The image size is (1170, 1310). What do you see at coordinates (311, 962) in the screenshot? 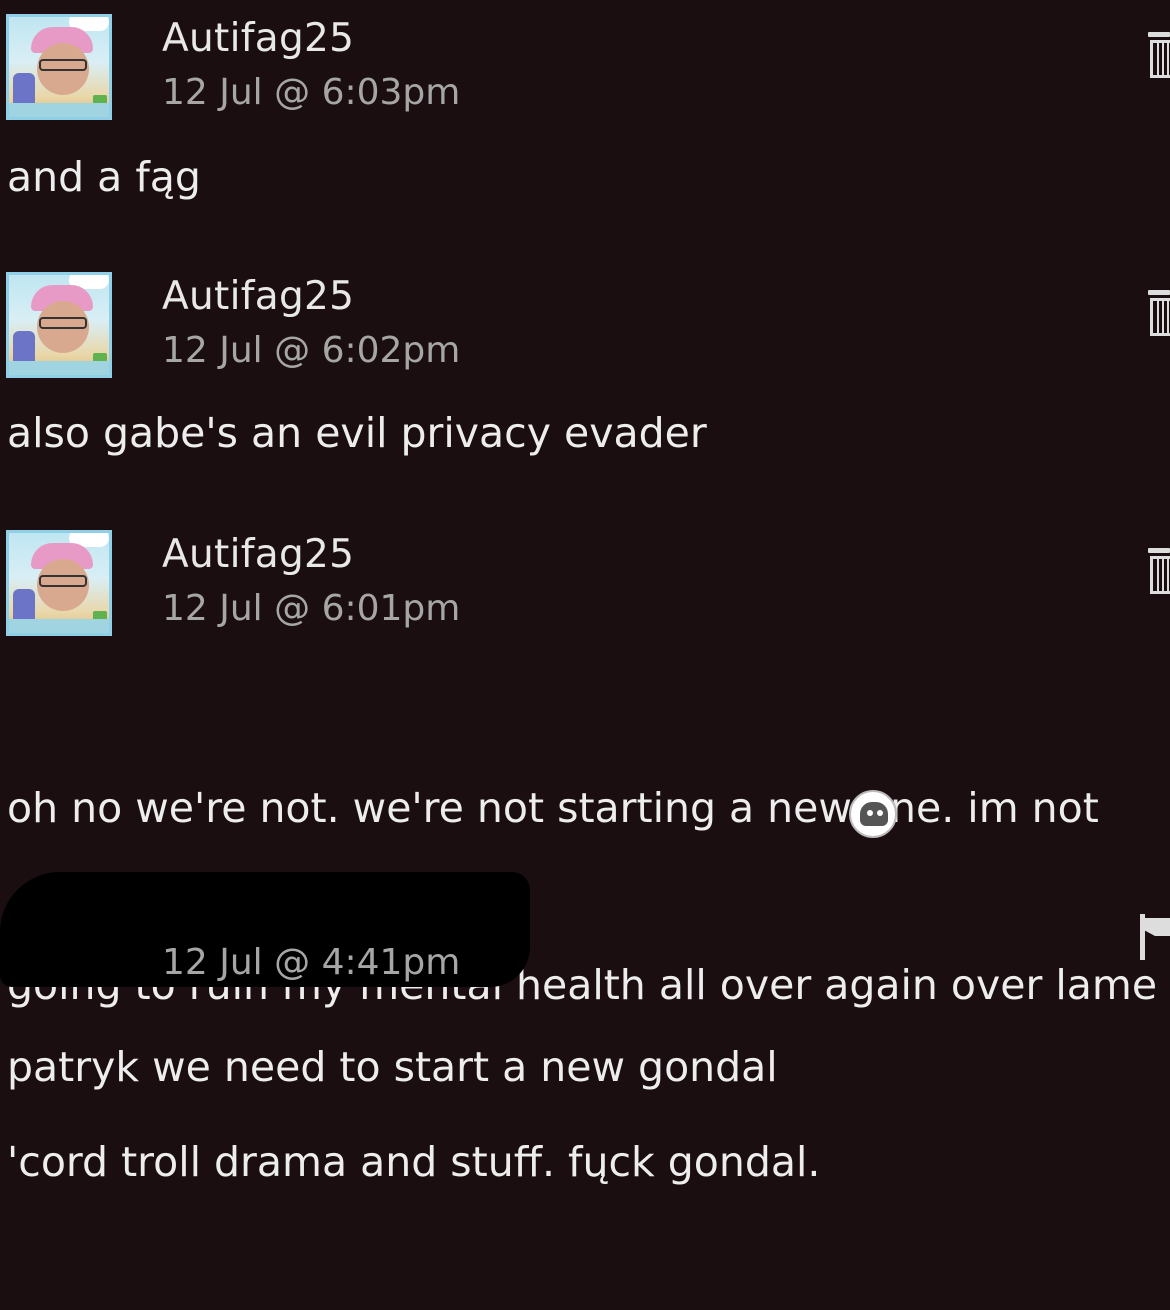
I see `comment-timestamp: 12 Jul @ 4:41pm` at bounding box center [311, 962].